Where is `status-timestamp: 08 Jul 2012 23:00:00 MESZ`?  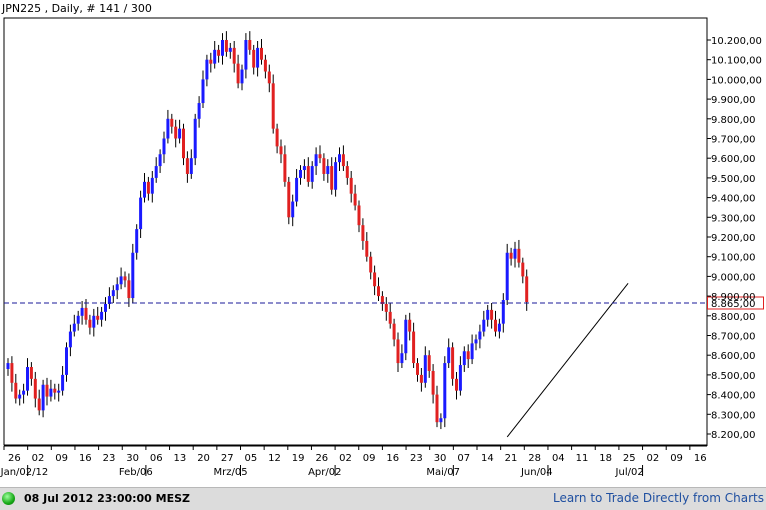 status-timestamp: 08 Jul 2012 23:00:00 MESZ is located at coordinates (107, 498).